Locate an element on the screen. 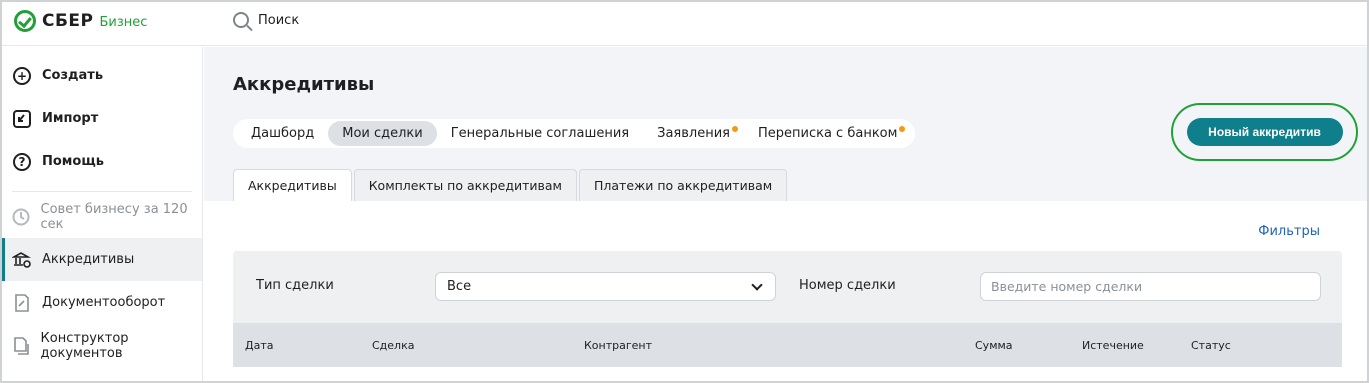 The image size is (1369, 383). subtab-label: Аккредитивы is located at coordinates (292, 185).